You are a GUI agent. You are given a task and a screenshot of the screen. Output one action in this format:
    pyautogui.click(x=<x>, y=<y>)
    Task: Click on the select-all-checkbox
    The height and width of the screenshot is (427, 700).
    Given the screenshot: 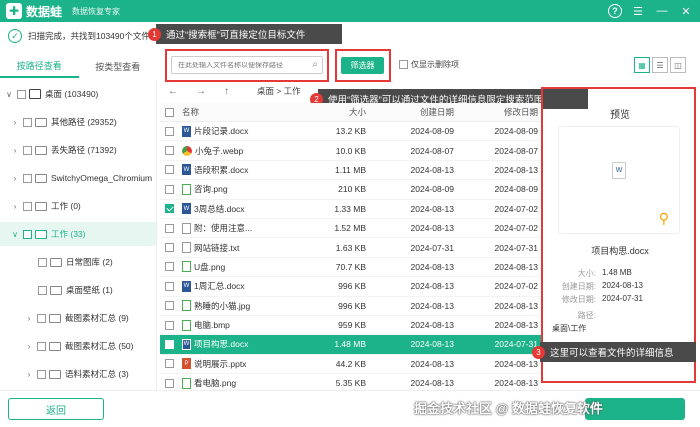 What is the action you would take?
    pyautogui.click(x=169, y=112)
    